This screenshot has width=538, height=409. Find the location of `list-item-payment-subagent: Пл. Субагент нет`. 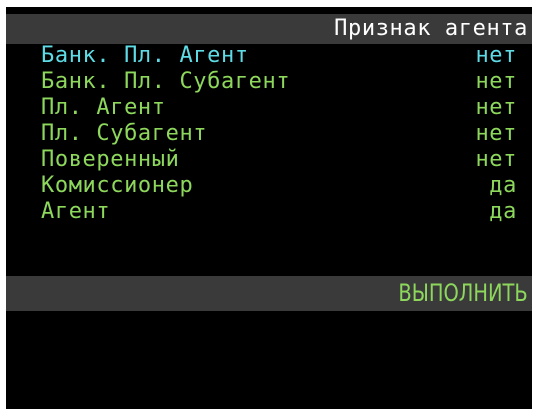

list-item-payment-subagent: Пл. Субагент нет is located at coordinates (269, 134).